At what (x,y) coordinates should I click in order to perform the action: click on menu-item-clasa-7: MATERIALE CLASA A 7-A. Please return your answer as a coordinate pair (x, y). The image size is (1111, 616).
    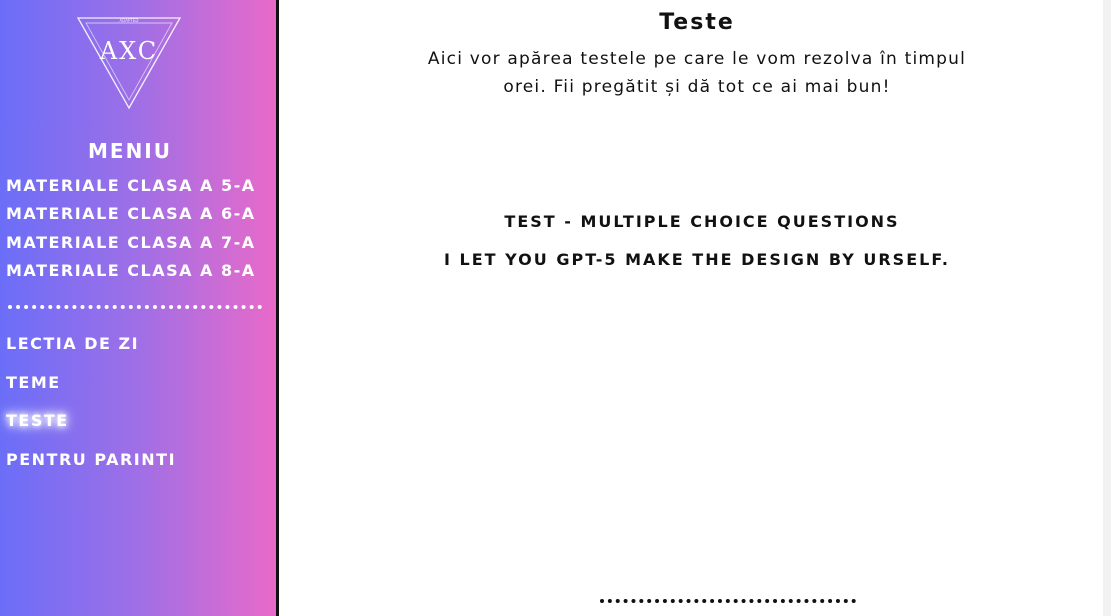
    Looking at the image, I should click on (131, 247).